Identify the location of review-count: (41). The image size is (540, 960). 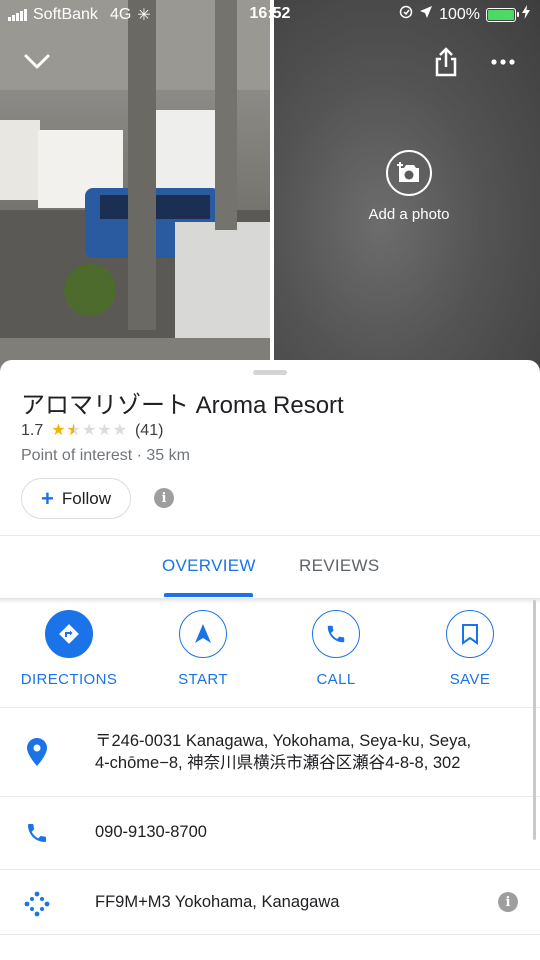
(149, 430).